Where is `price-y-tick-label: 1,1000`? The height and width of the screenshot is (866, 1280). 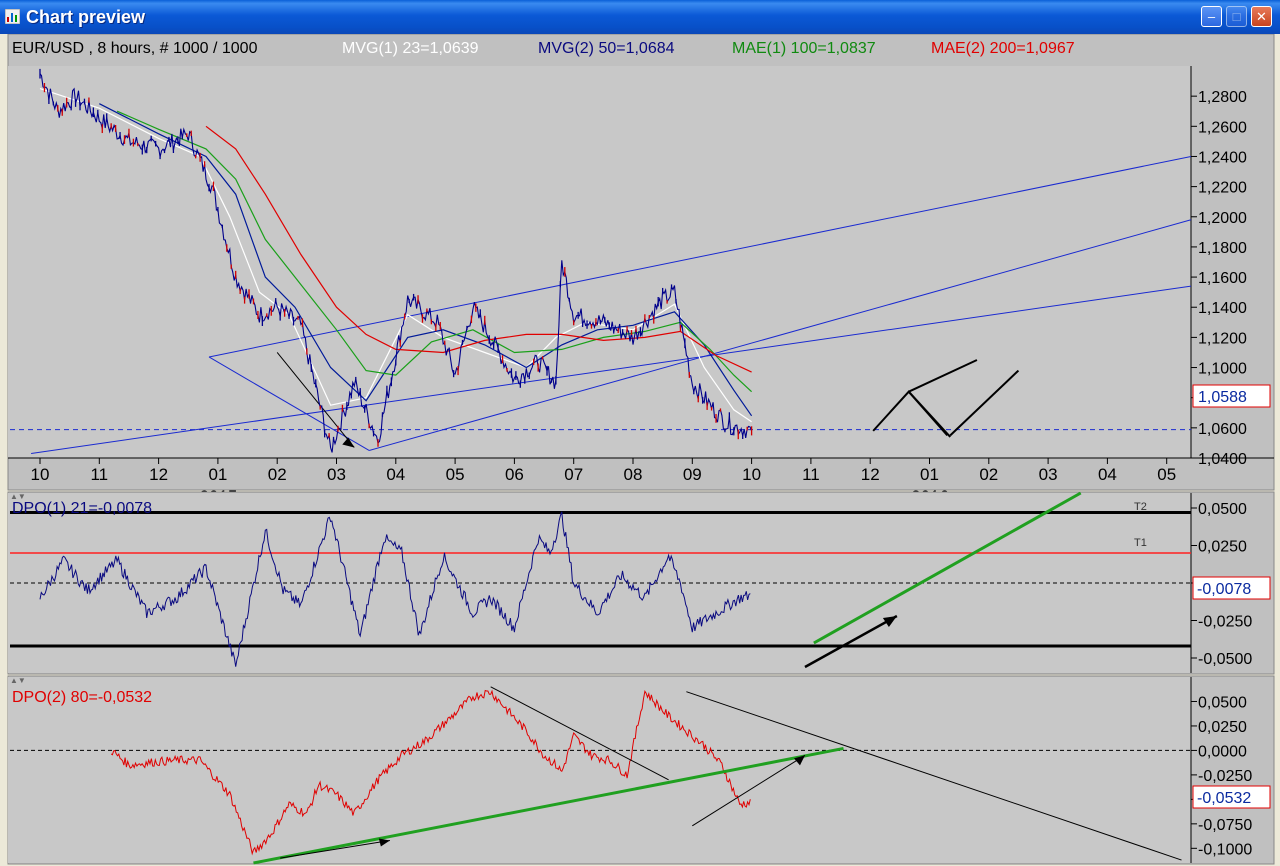 price-y-tick-label: 1,1000 is located at coordinates (1222, 369).